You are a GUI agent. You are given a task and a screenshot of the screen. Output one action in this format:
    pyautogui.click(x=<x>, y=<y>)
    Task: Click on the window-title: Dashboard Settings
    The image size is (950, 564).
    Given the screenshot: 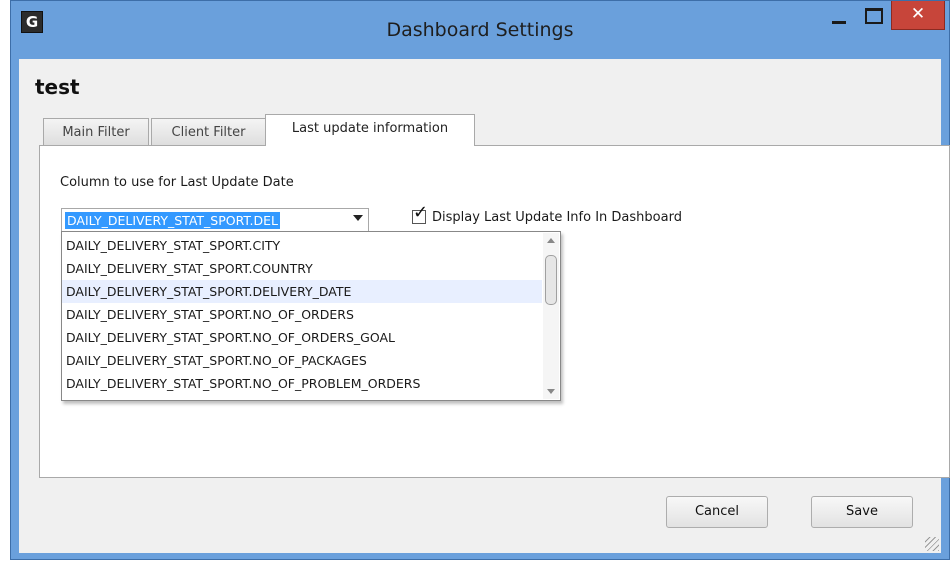 What is the action you would take?
    pyautogui.click(x=480, y=30)
    